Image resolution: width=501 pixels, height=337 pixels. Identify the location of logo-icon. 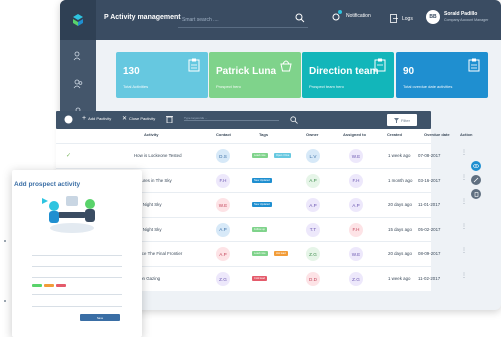
(78, 20).